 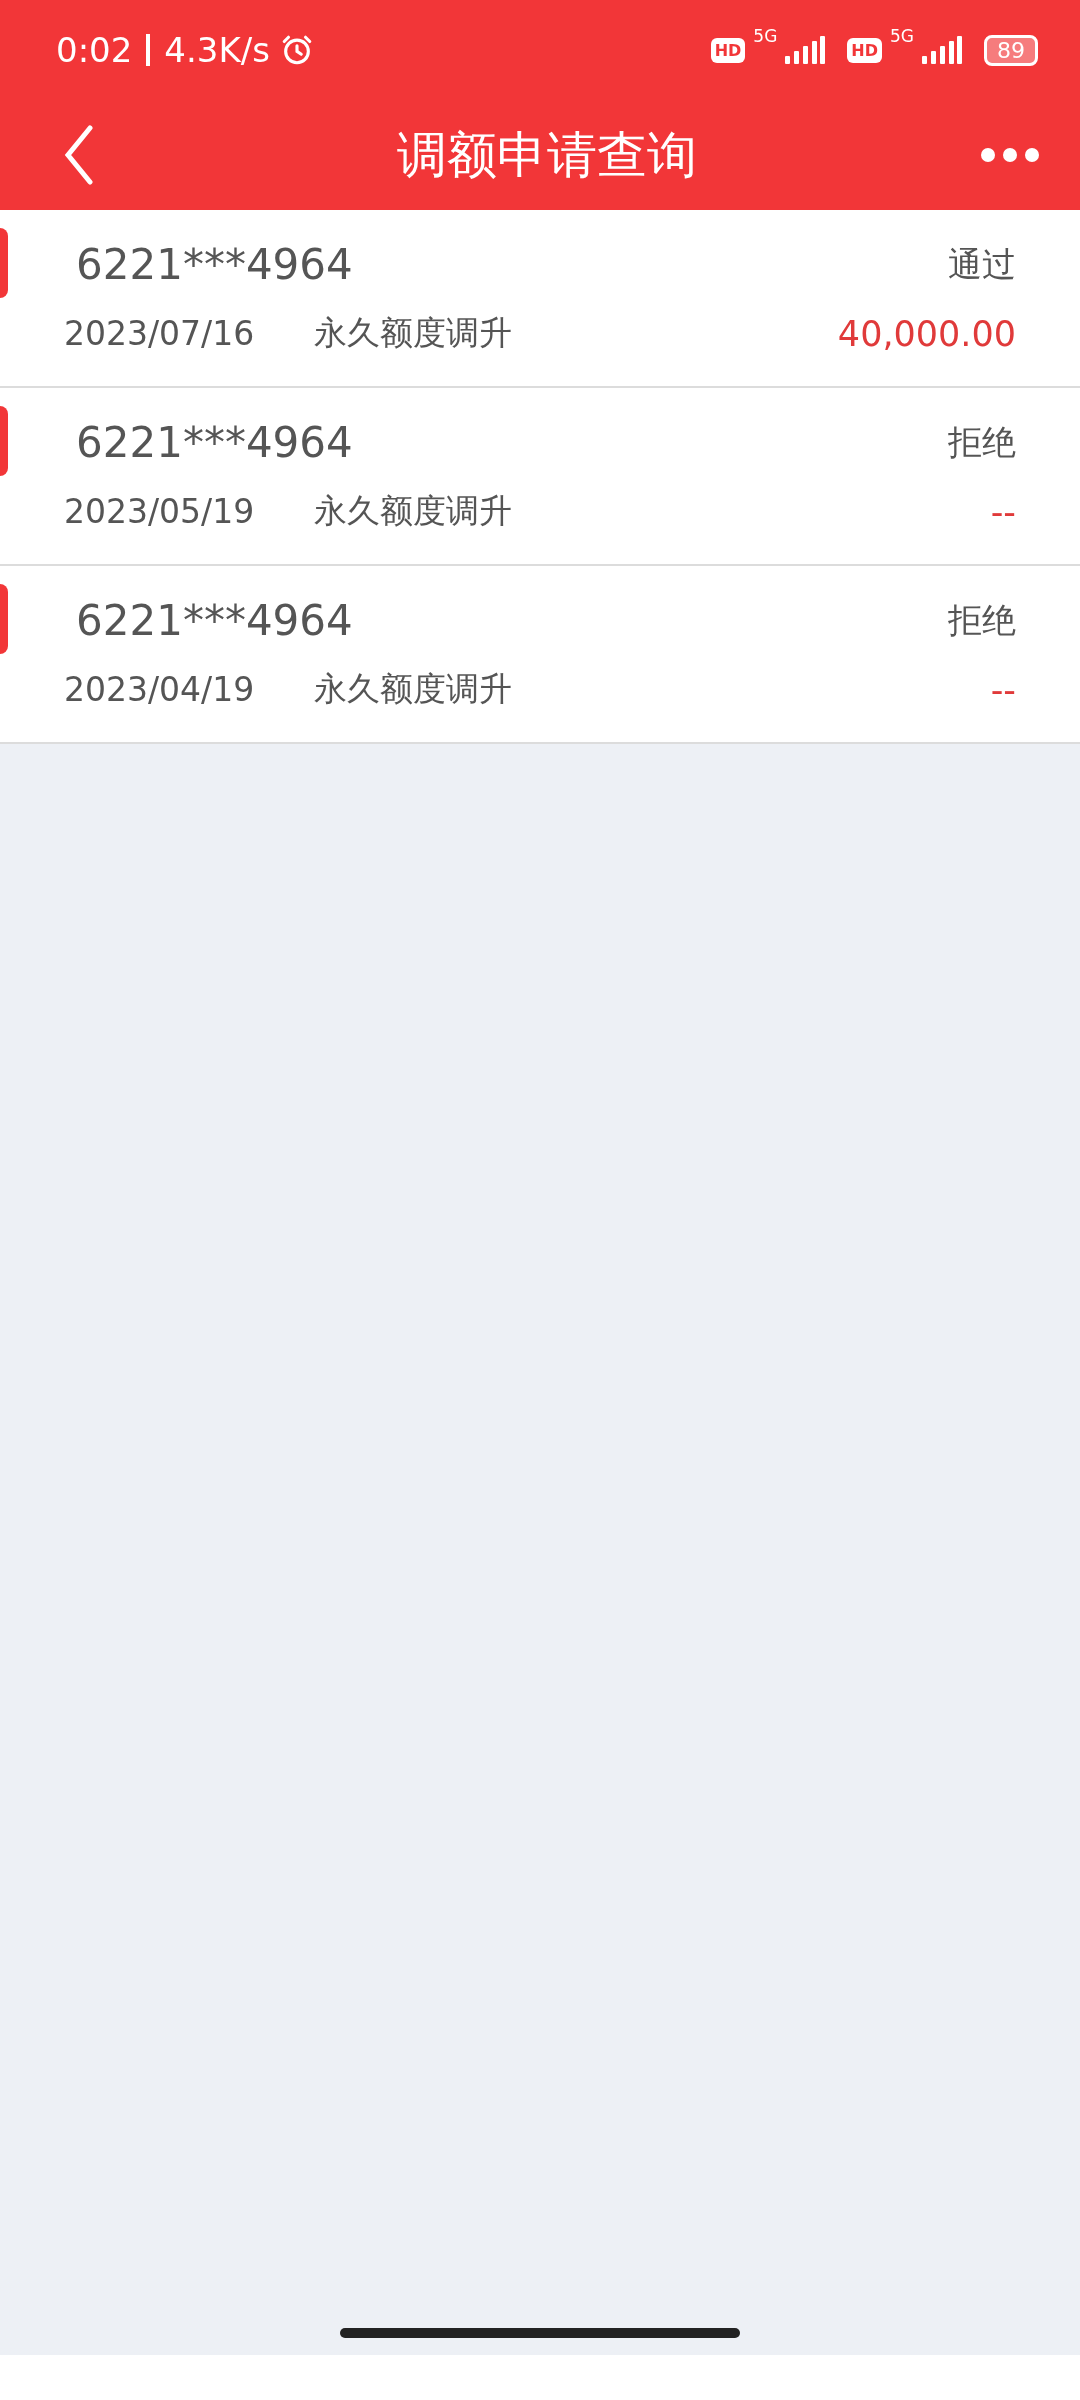 I want to click on back-icon, so click(x=79, y=155).